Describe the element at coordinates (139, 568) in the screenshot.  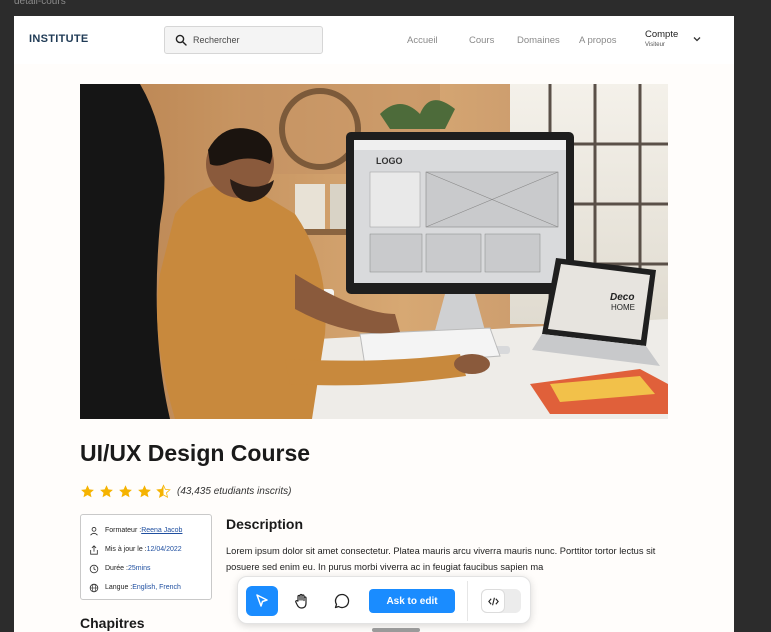
I see `info-duration-value: 25mins` at that location.